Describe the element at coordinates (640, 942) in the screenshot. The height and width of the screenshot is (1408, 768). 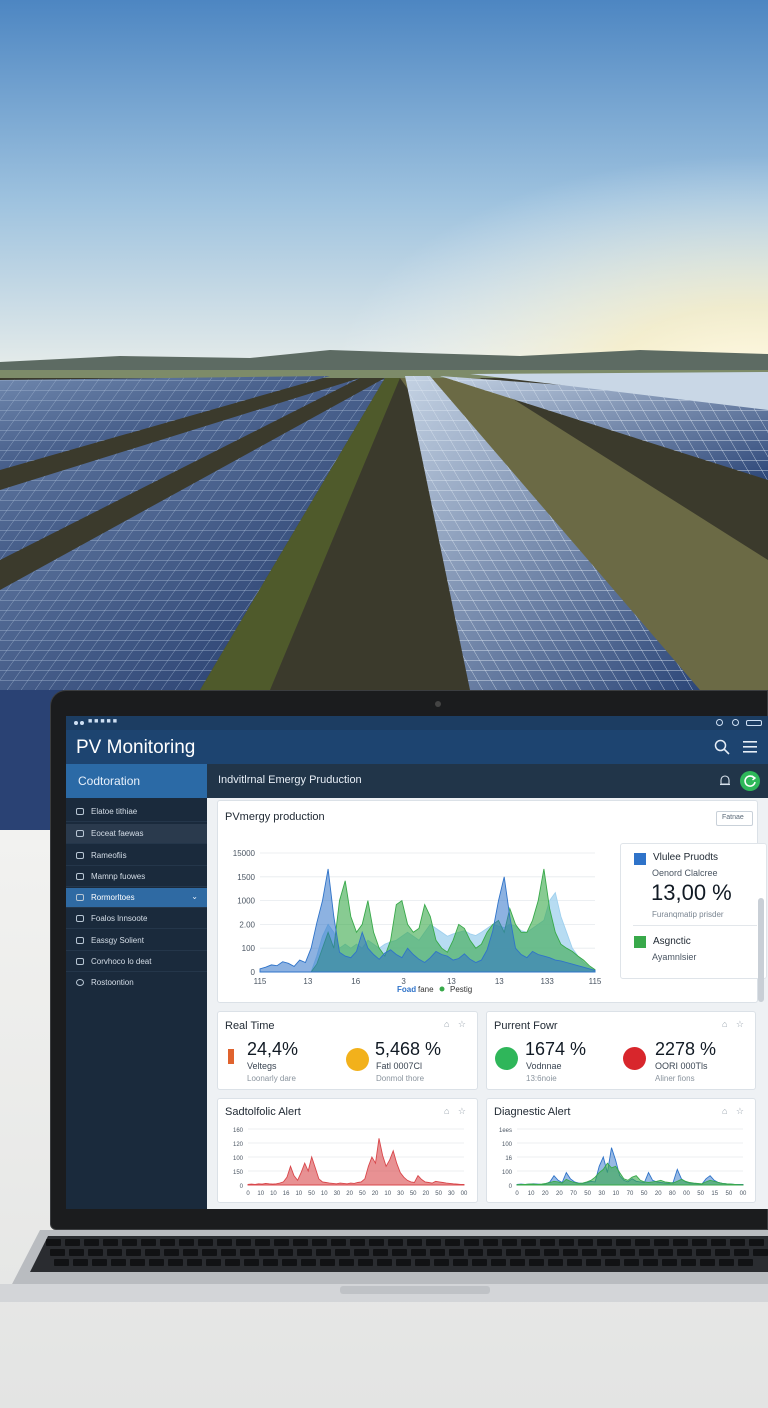
I see `legend-swatch-green` at that location.